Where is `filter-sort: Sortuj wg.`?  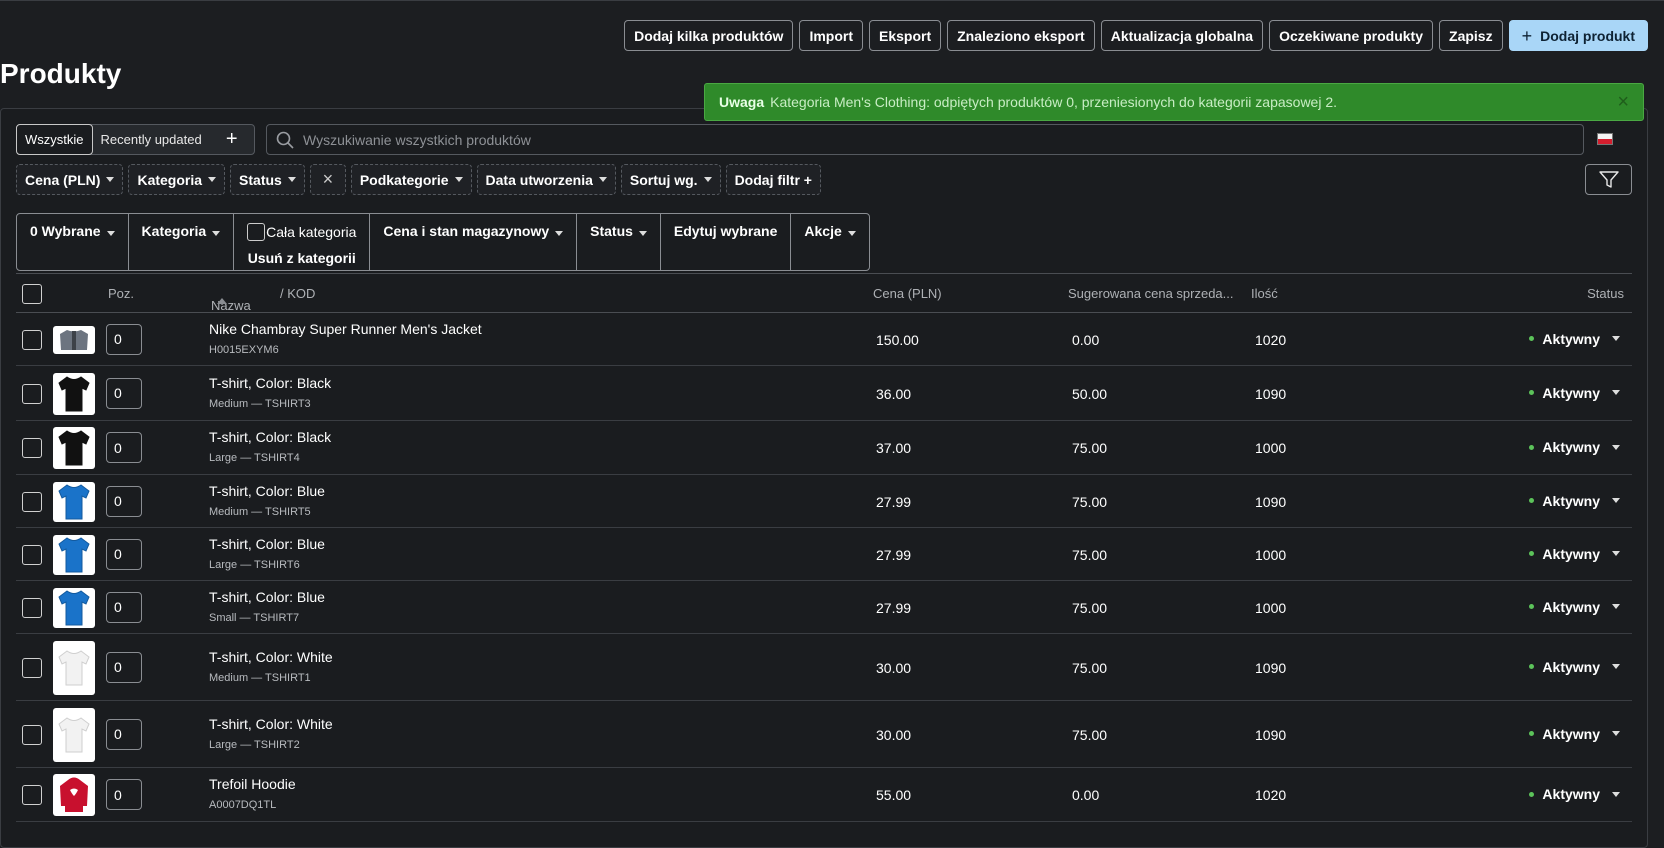
filter-sort: Sortuj wg. is located at coordinates (670, 179).